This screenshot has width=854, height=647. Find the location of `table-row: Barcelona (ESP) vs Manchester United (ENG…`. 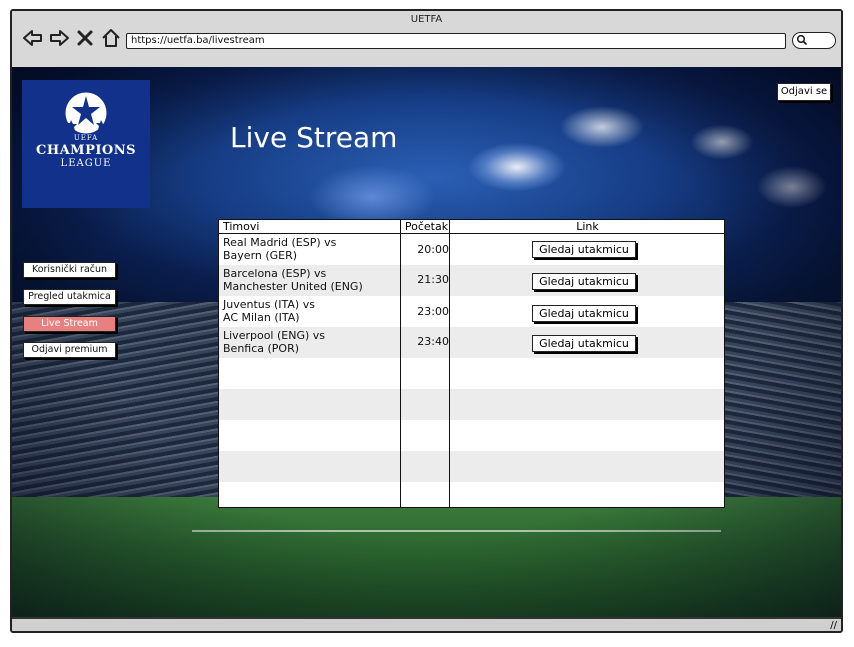

table-row: Barcelona (ESP) vs Manchester United (ENG… is located at coordinates (471, 280).